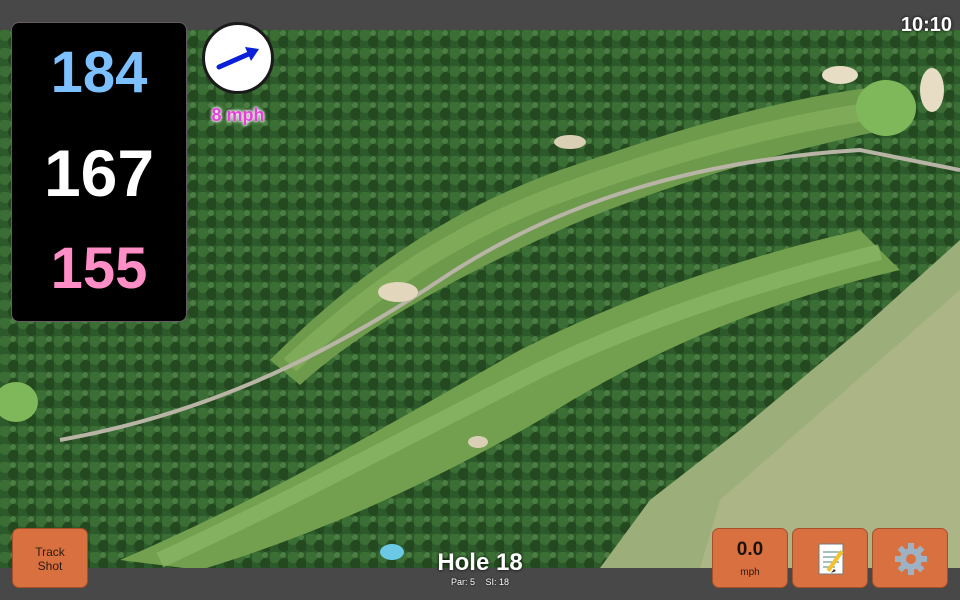 The image size is (960, 600). What do you see at coordinates (926, 25) in the screenshot?
I see `clock: 10:10` at bounding box center [926, 25].